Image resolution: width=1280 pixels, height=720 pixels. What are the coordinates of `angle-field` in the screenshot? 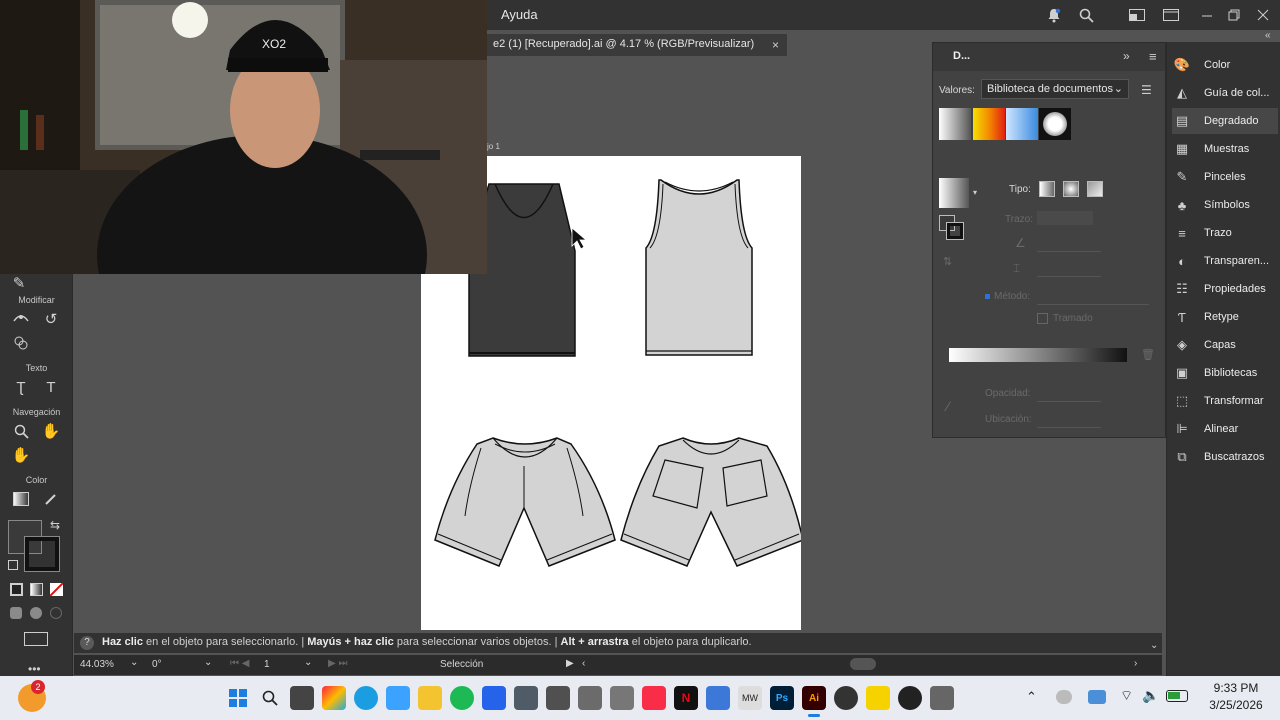 It's located at (1069, 244).